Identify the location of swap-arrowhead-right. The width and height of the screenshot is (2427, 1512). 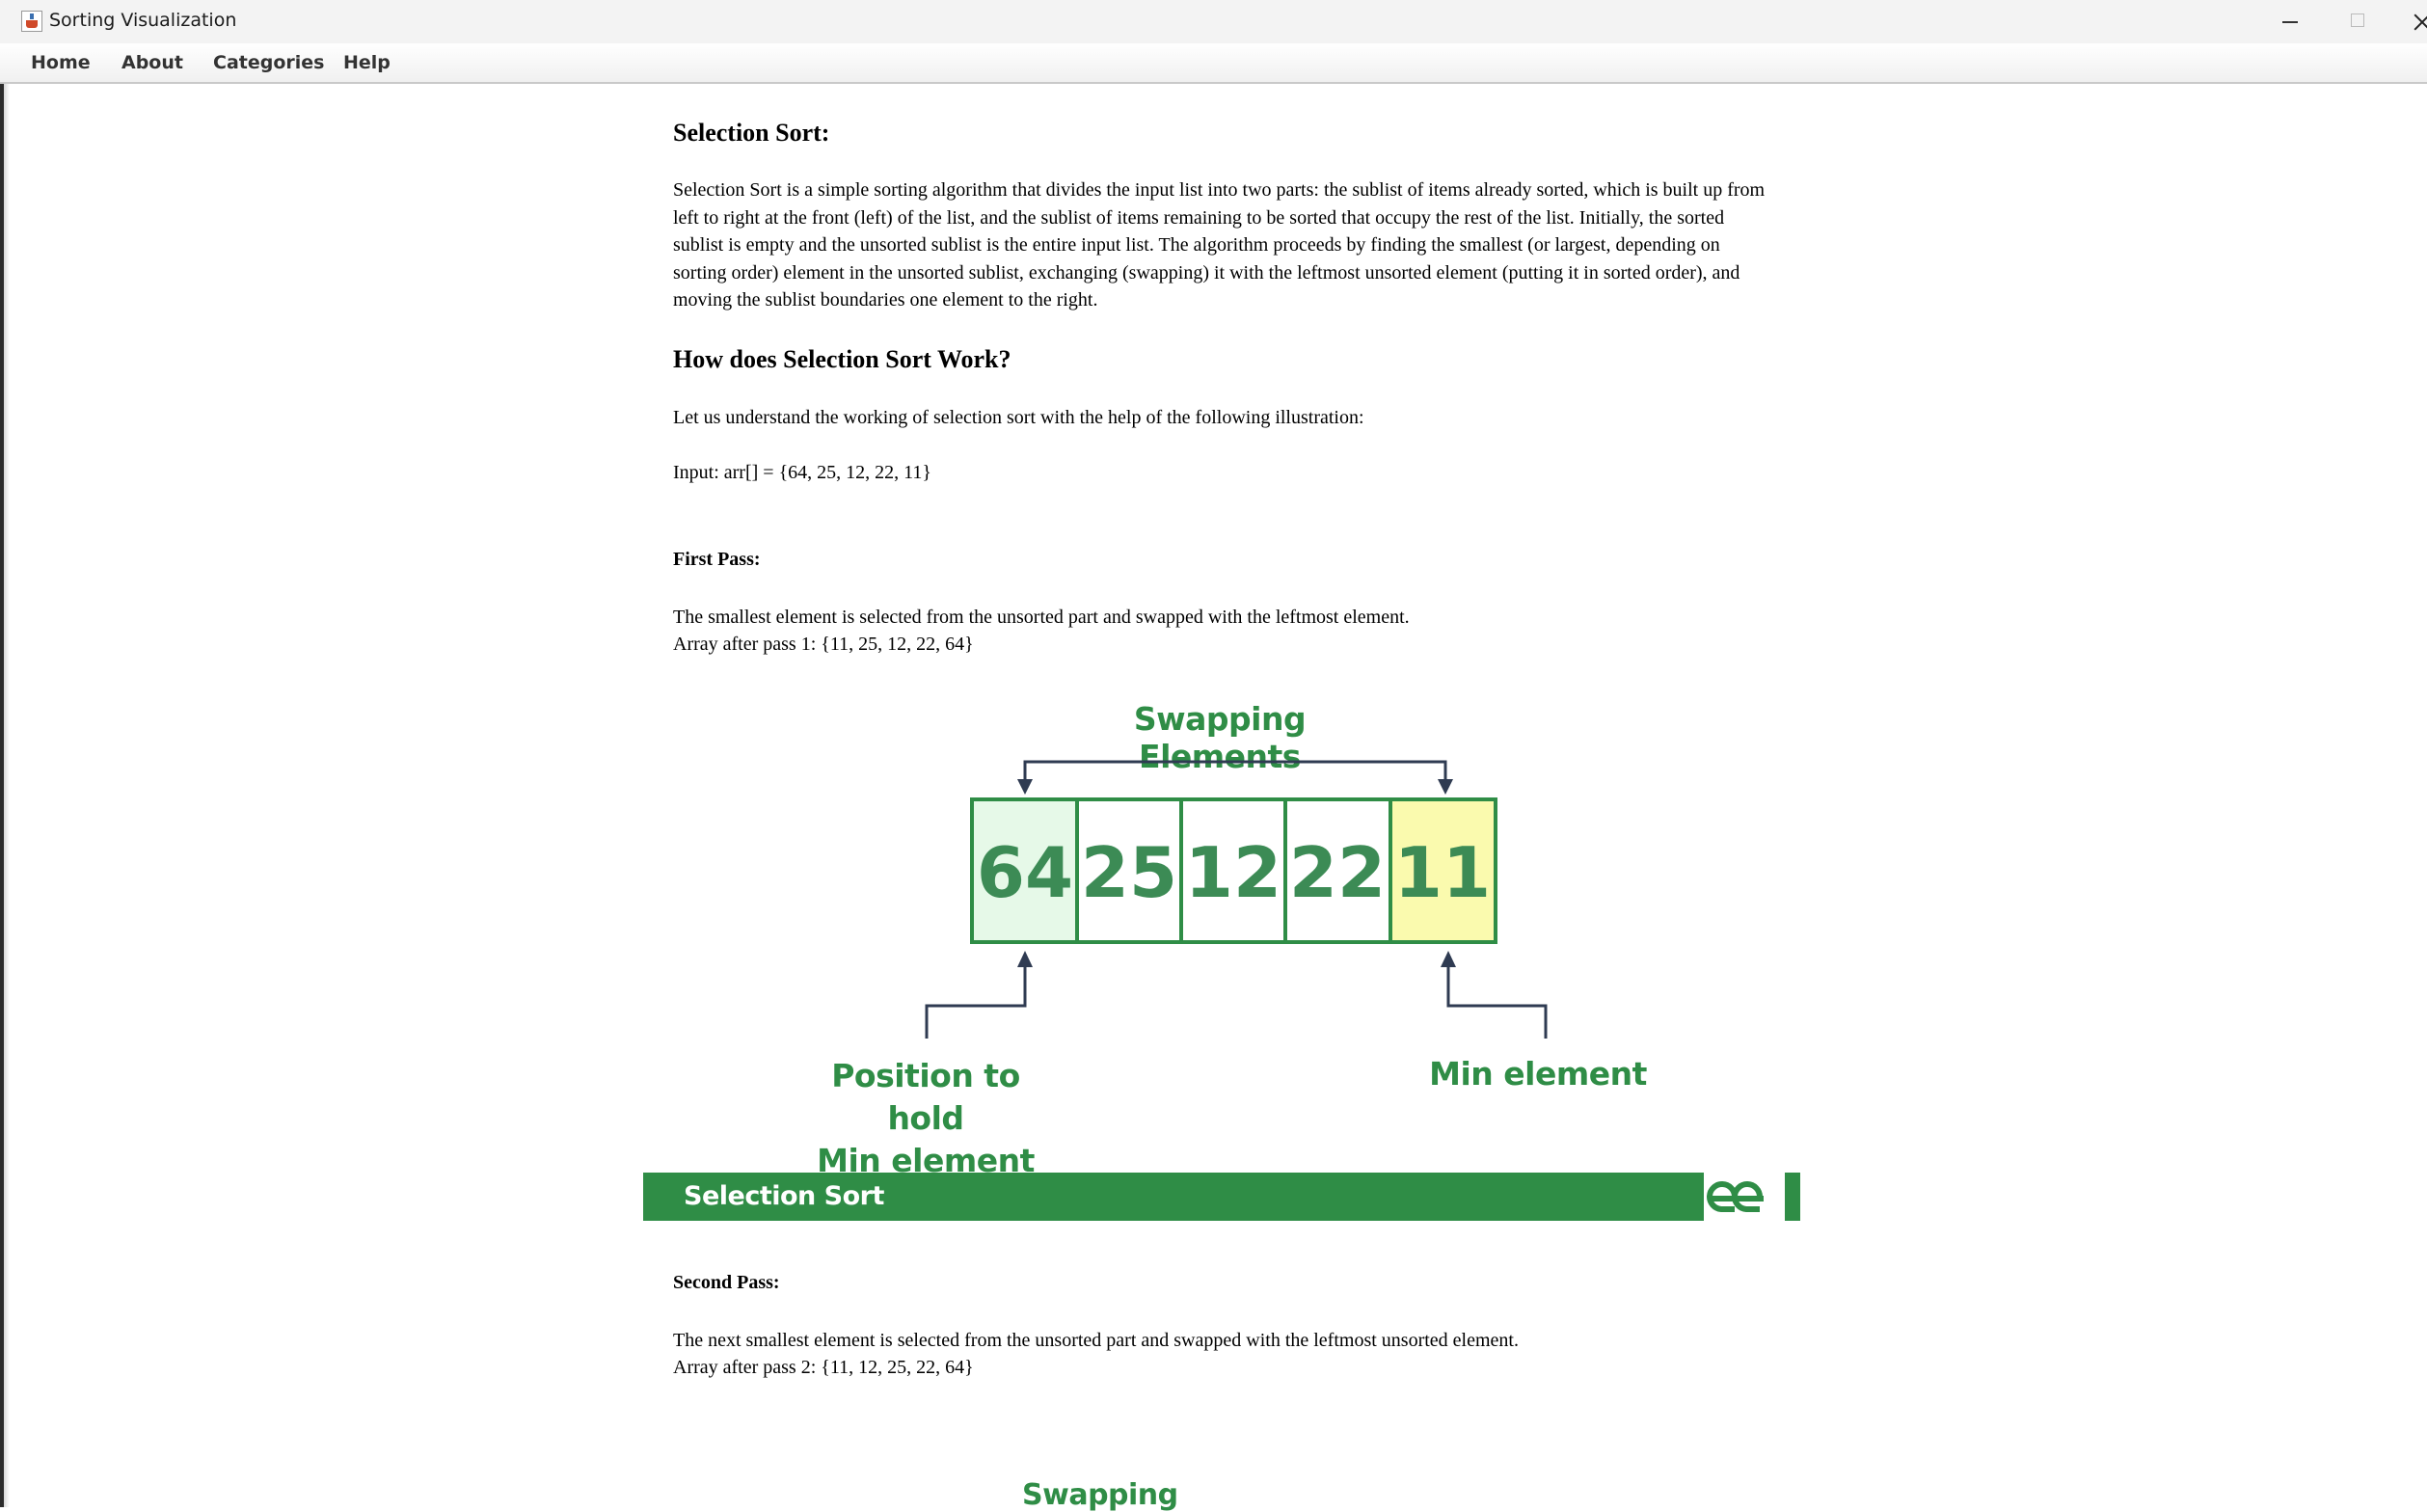
(1446, 787).